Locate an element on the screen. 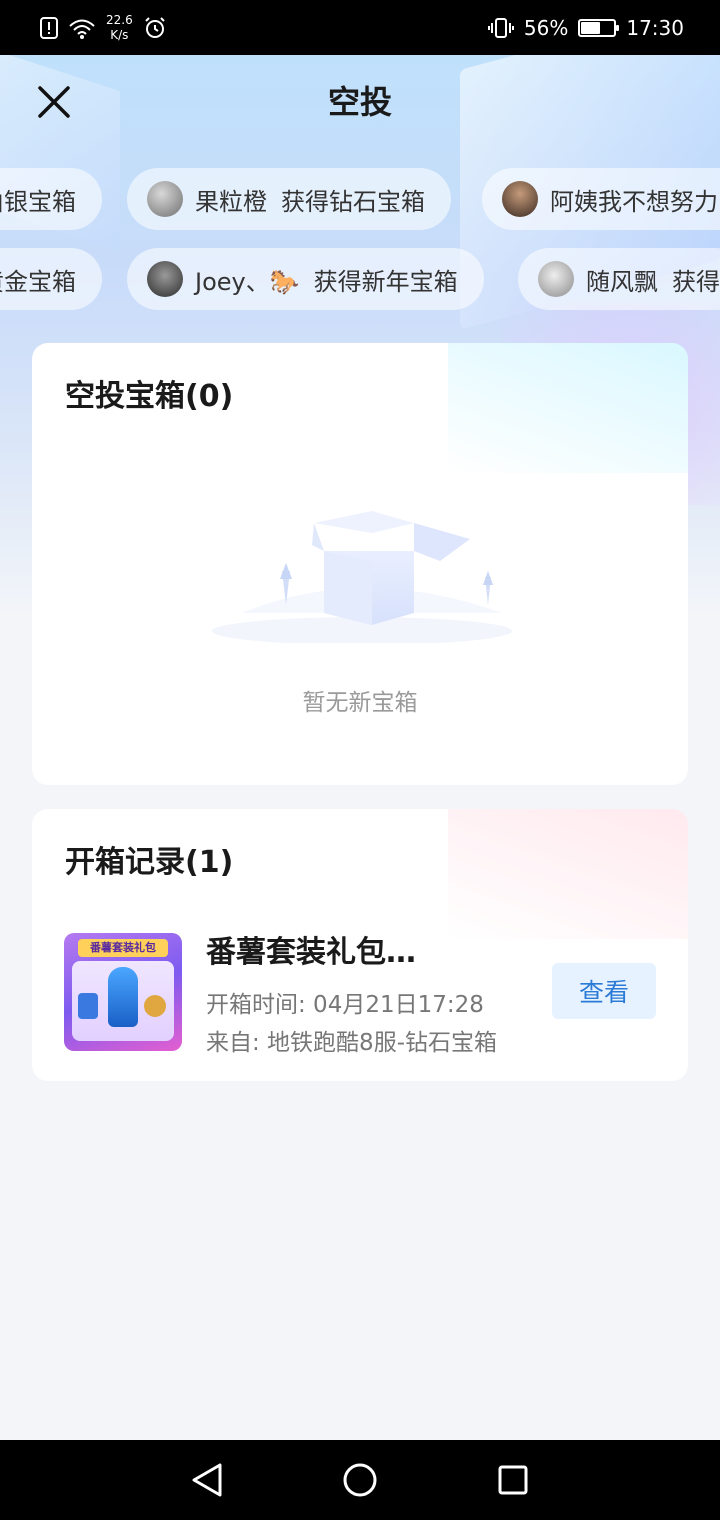 The image size is (720, 1520). recents-square-icon is located at coordinates (513, 1480).